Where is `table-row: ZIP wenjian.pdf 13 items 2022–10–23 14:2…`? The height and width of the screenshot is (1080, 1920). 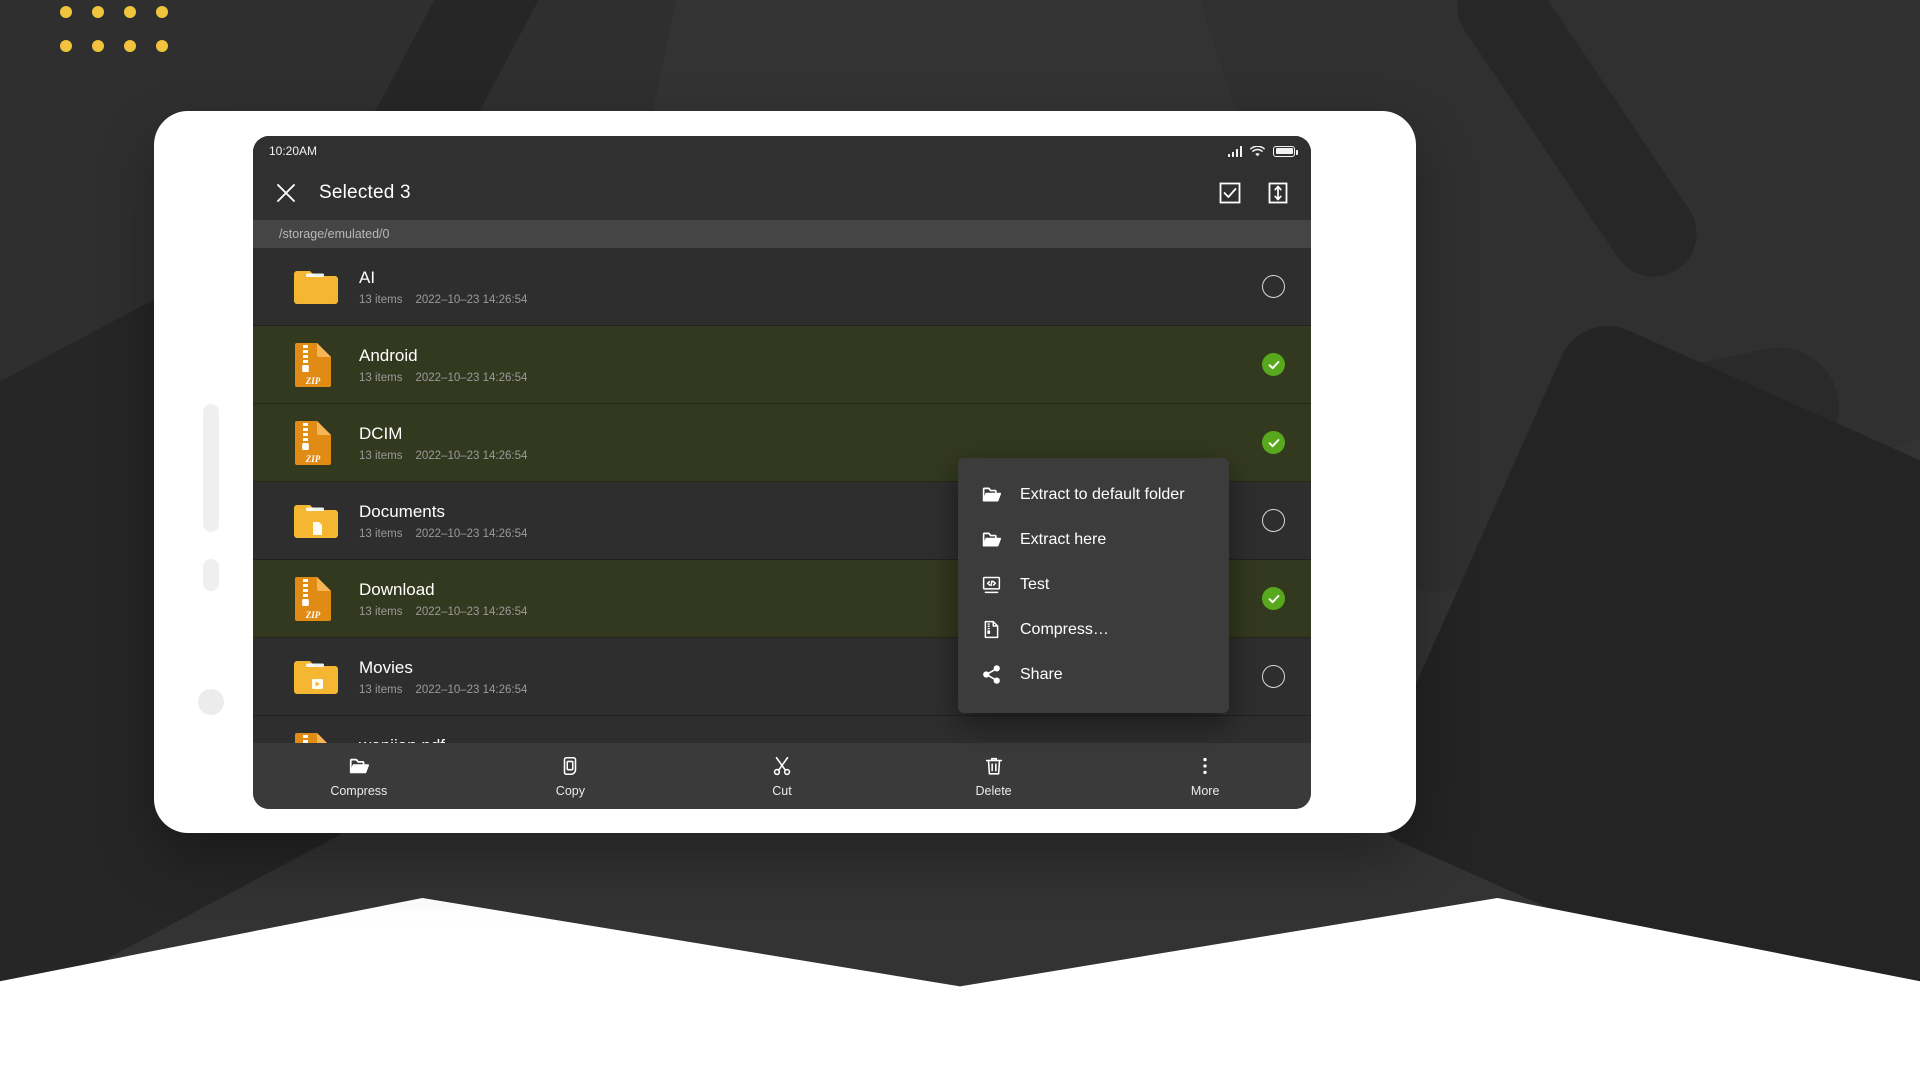 table-row: ZIP wenjian.pdf 13 items 2022–10–23 14:2… is located at coordinates (782, 729).